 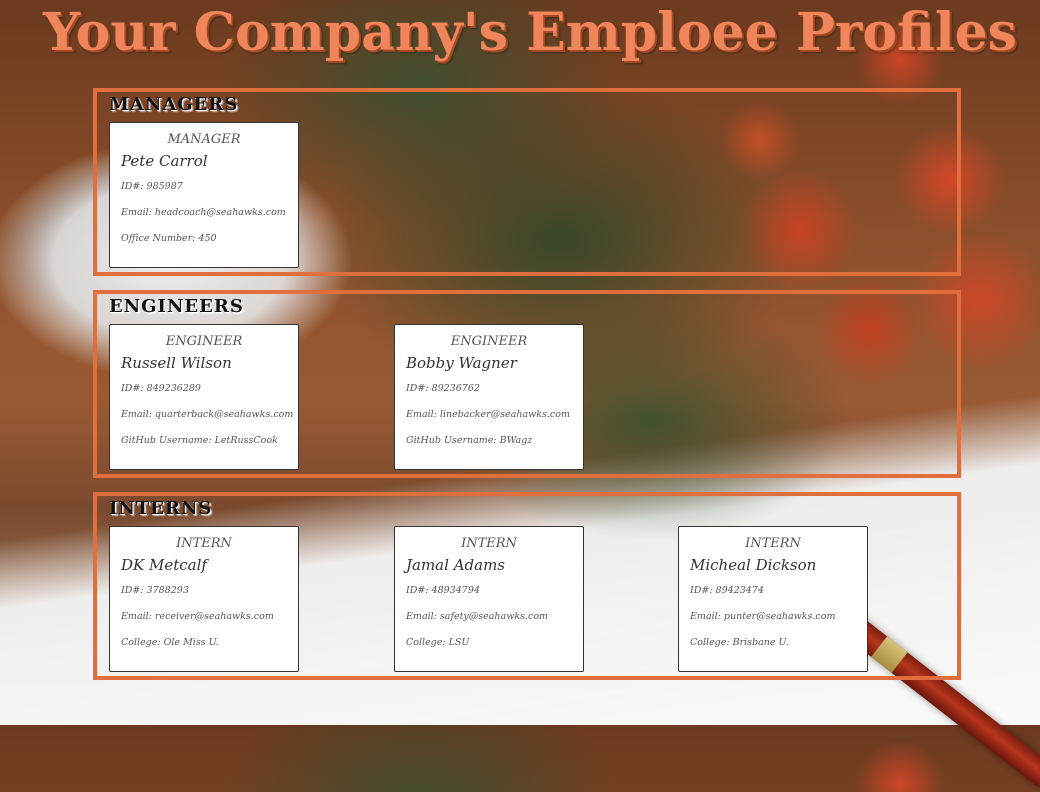 What do you see at coordinates (197, 616) in the screenshot?
I see `card-email: Email: receiver@seahawks.com` at bounding box center [197, 616].